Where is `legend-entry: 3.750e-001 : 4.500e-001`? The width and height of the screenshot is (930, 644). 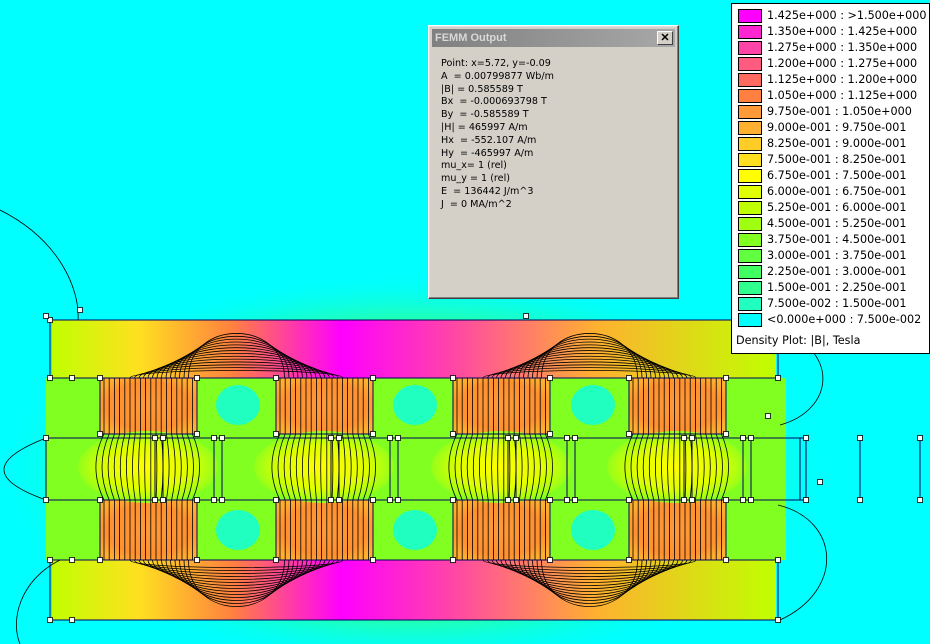
legend-entry: 3.750e-001 : 4.500e-001 is located at coordinates (832, 240).